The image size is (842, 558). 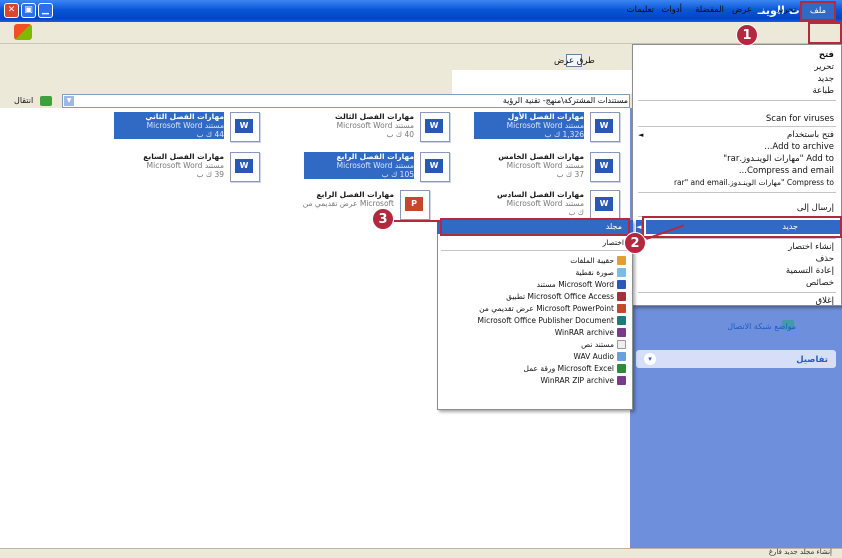 I want to click on annotation-line, so click(x=418, y=221).